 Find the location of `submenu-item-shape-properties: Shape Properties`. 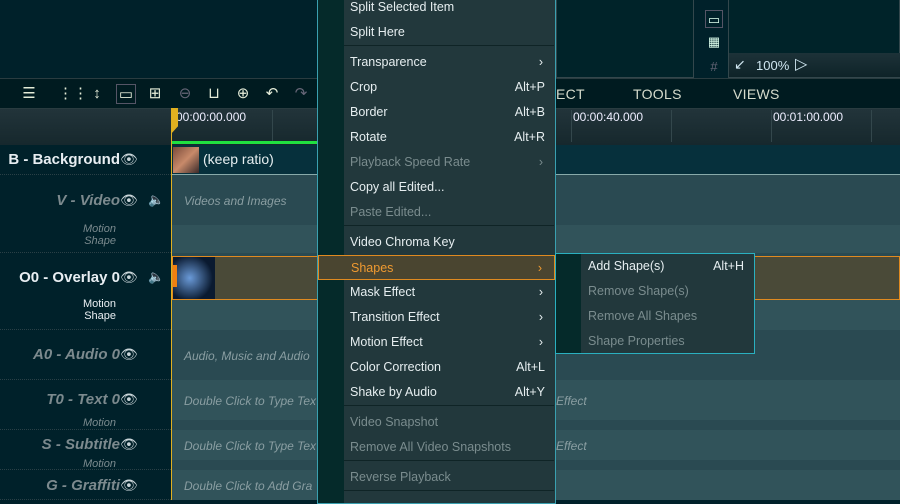

submenu-item-shape-properties: Shape Properties is located at coordinates (655, 341).